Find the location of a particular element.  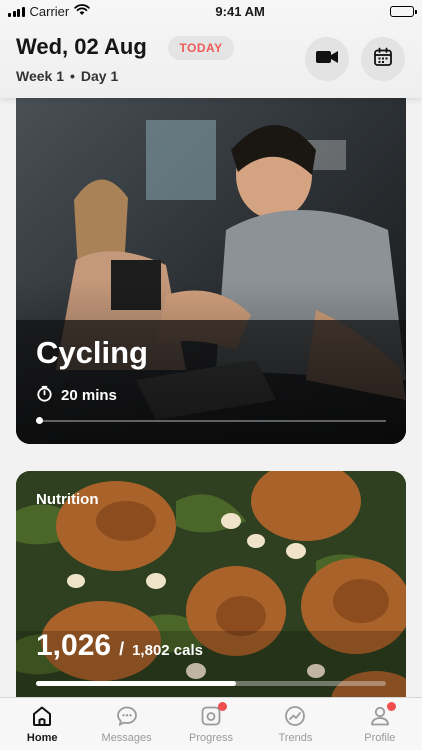

tab-profile: Profile is located at coordinates (380, 724).